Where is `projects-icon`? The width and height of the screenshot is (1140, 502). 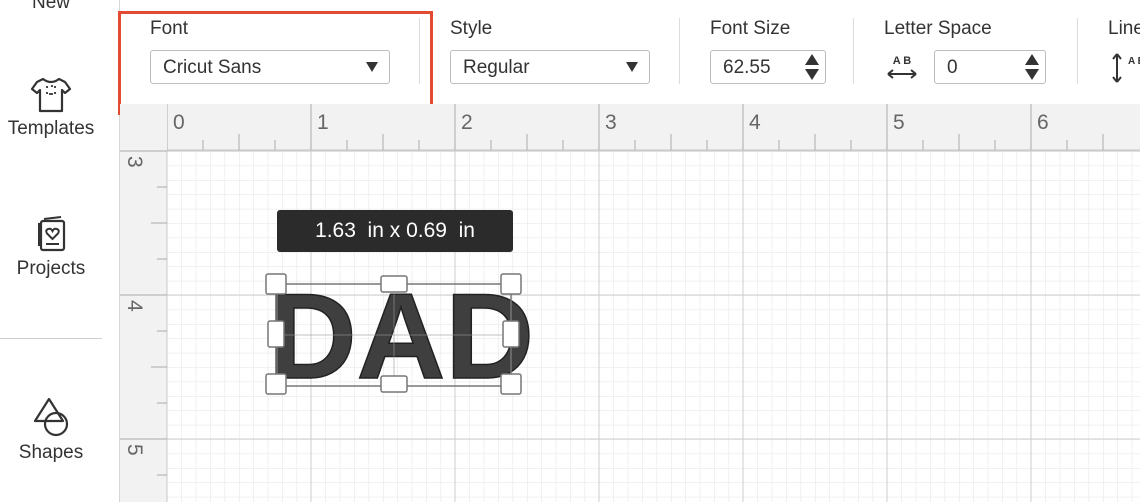 projects-icon is located at coordinates (52, 234).